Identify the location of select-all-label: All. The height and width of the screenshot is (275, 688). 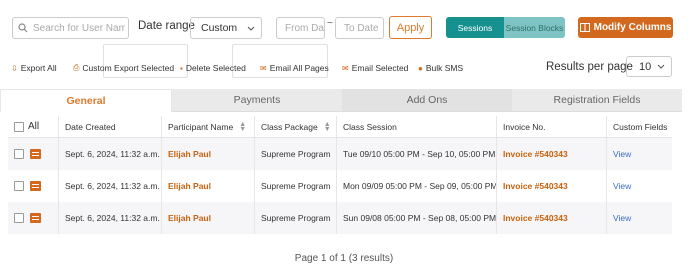
(34, 126).